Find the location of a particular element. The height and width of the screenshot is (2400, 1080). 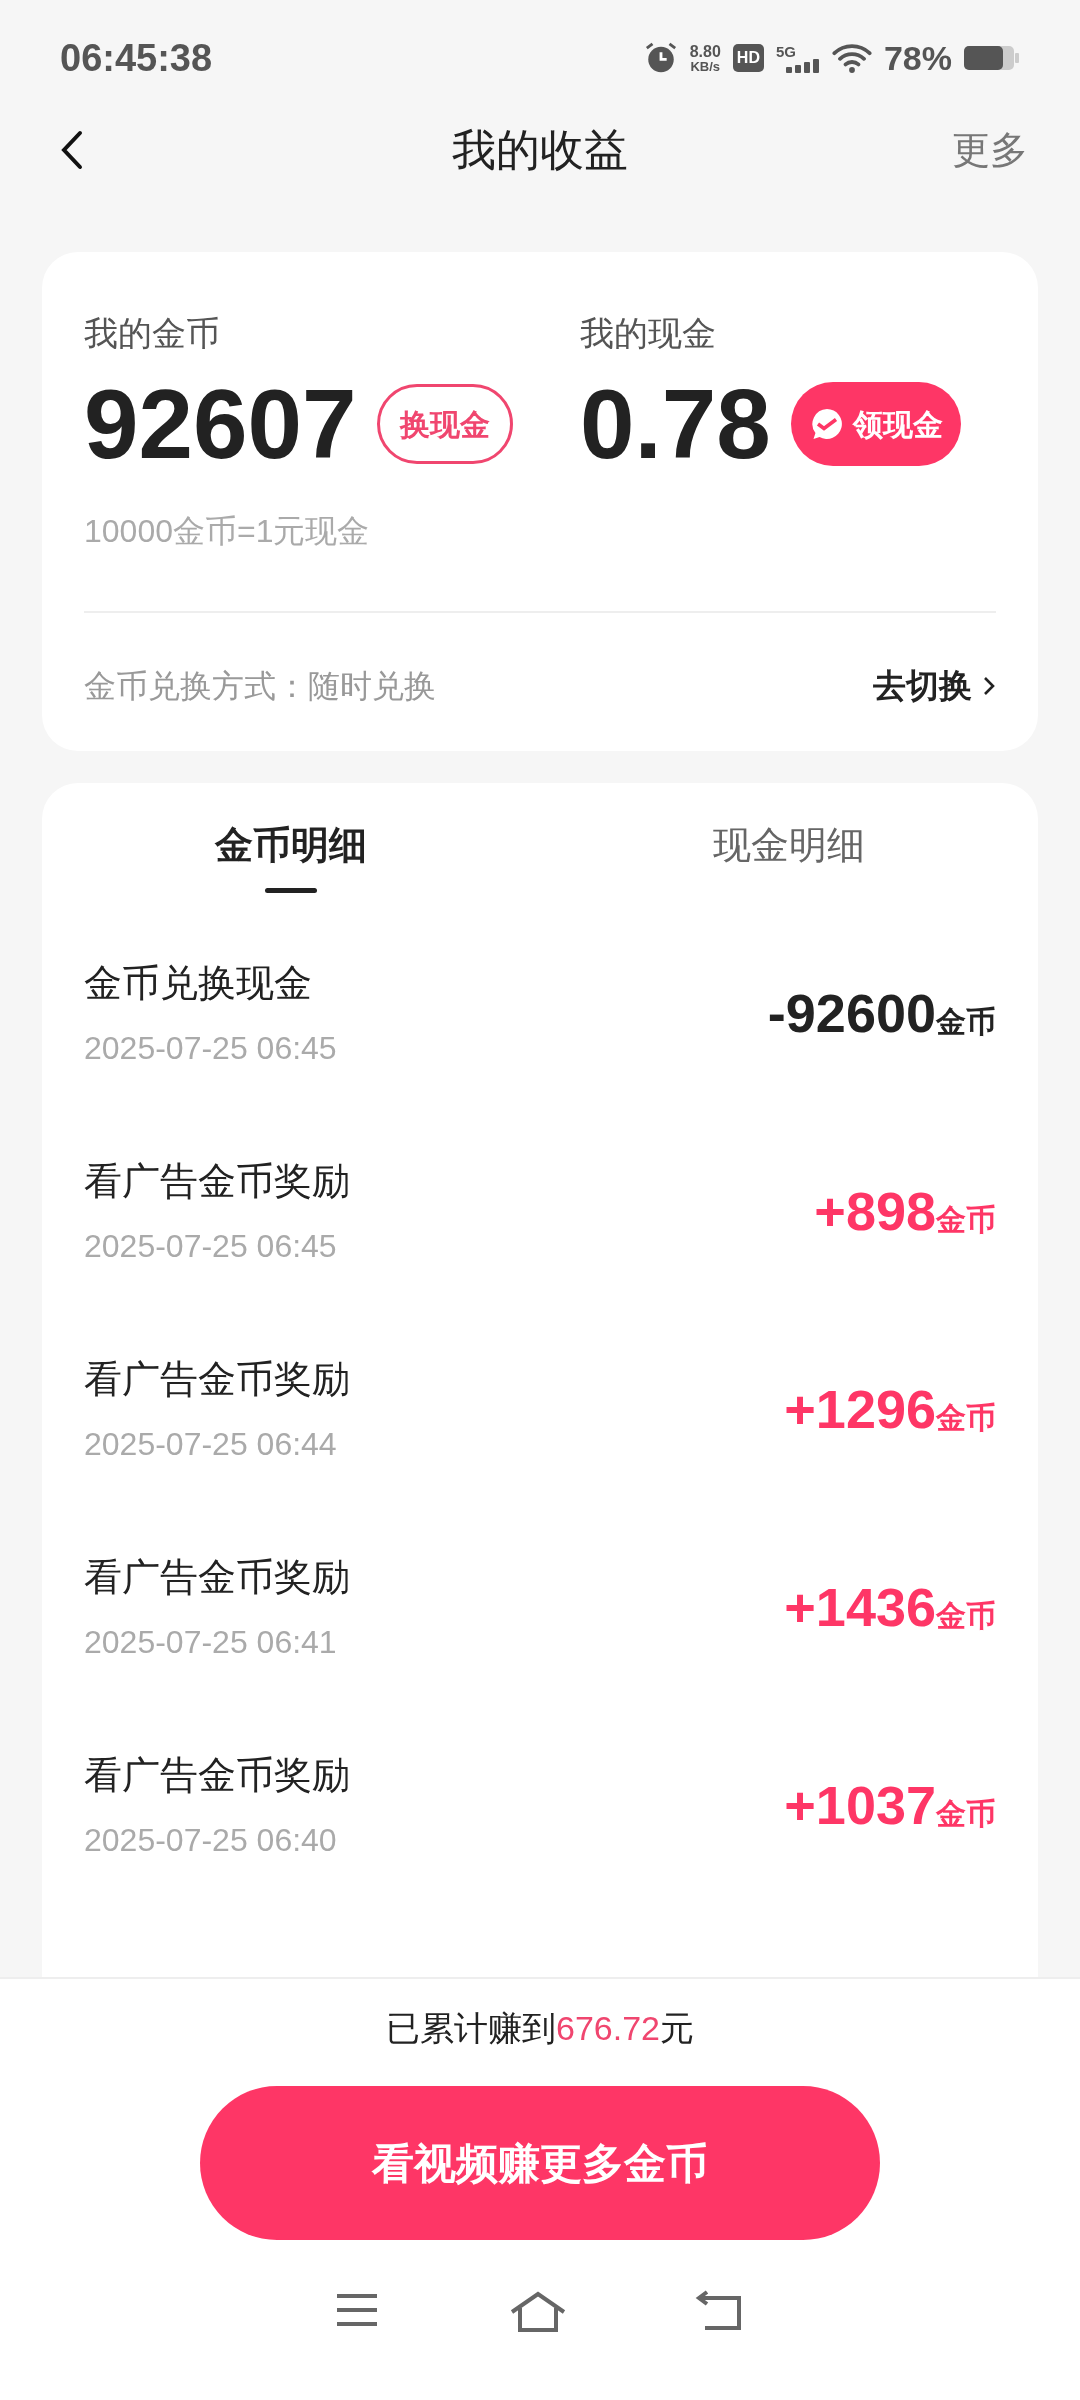

status-time: 06:45:38 is located at coordinates (136, 58).